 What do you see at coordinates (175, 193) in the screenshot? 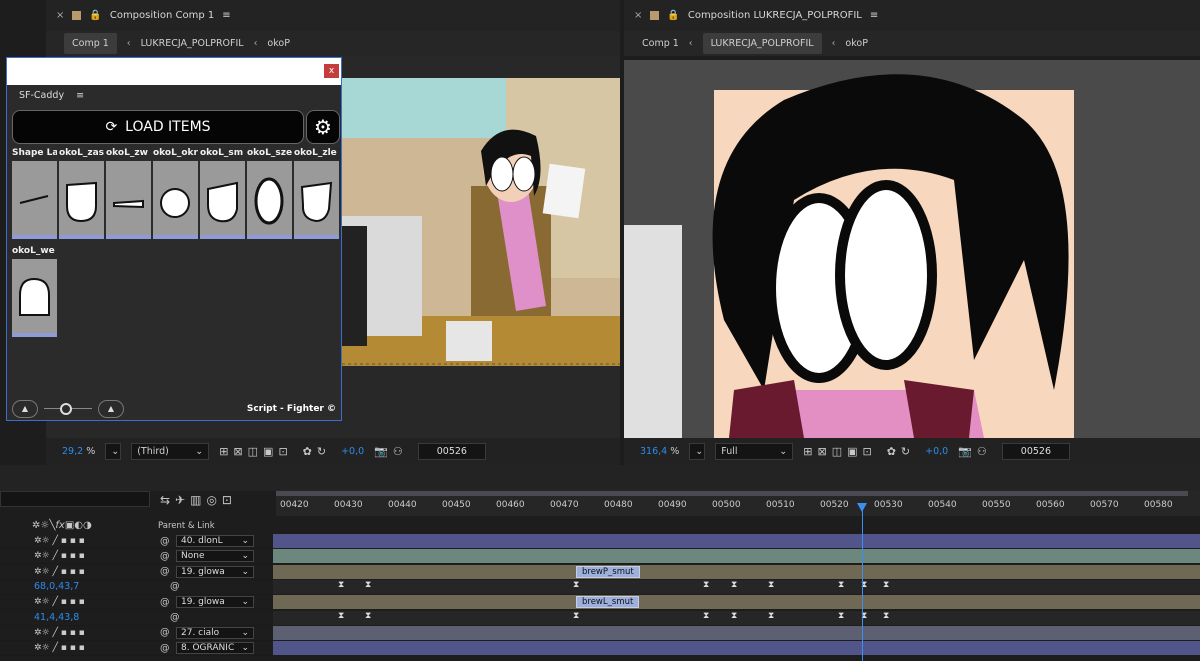
I see `caddy-item: okoL_okr` at bounding box center [175, 193].